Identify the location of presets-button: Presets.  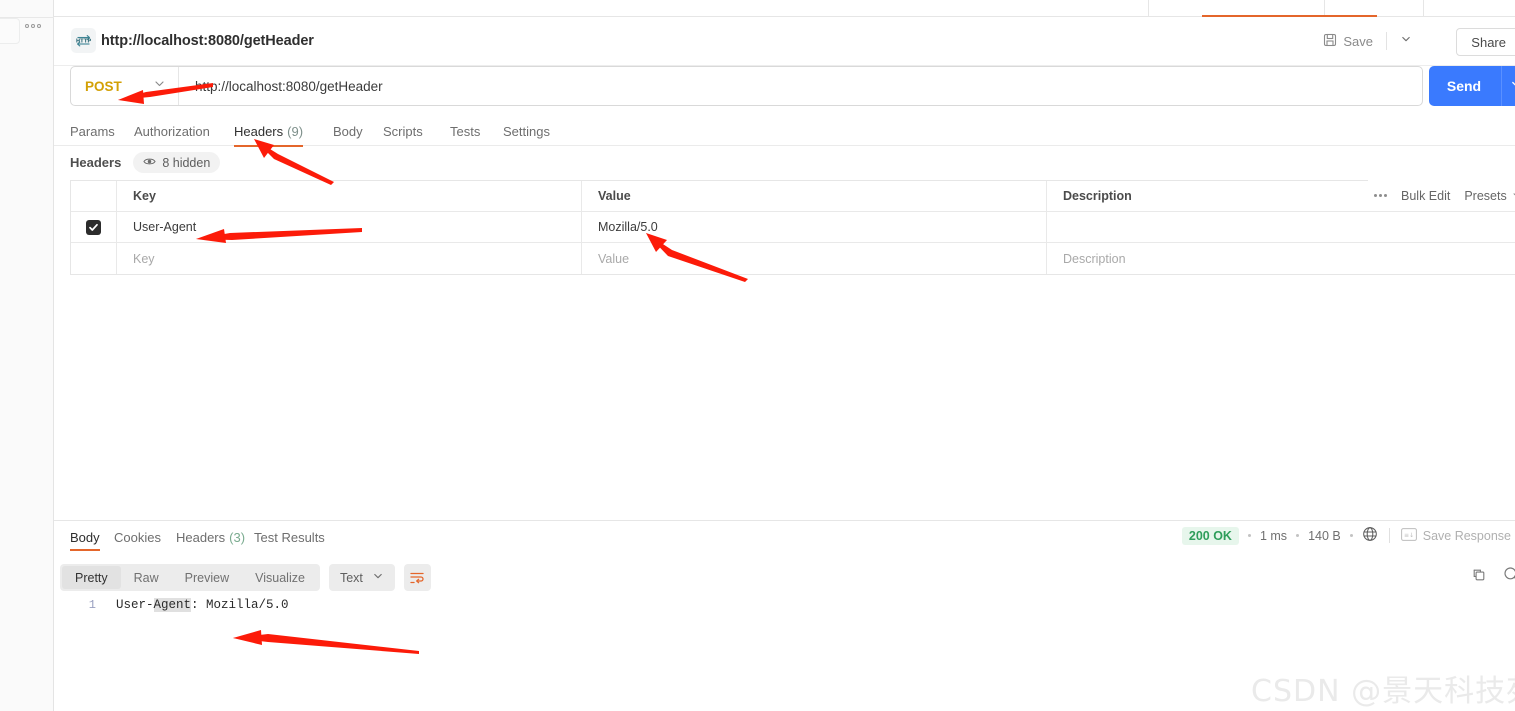
(1489, 196).